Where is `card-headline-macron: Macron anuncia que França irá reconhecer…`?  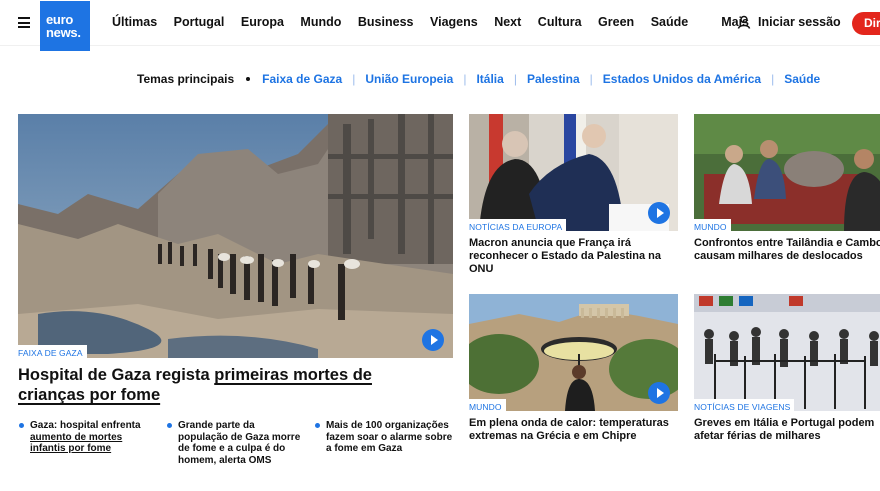
card-headline-macron: Macron anuncia que França irá reconhecer… is located at coordinates (569, 256).